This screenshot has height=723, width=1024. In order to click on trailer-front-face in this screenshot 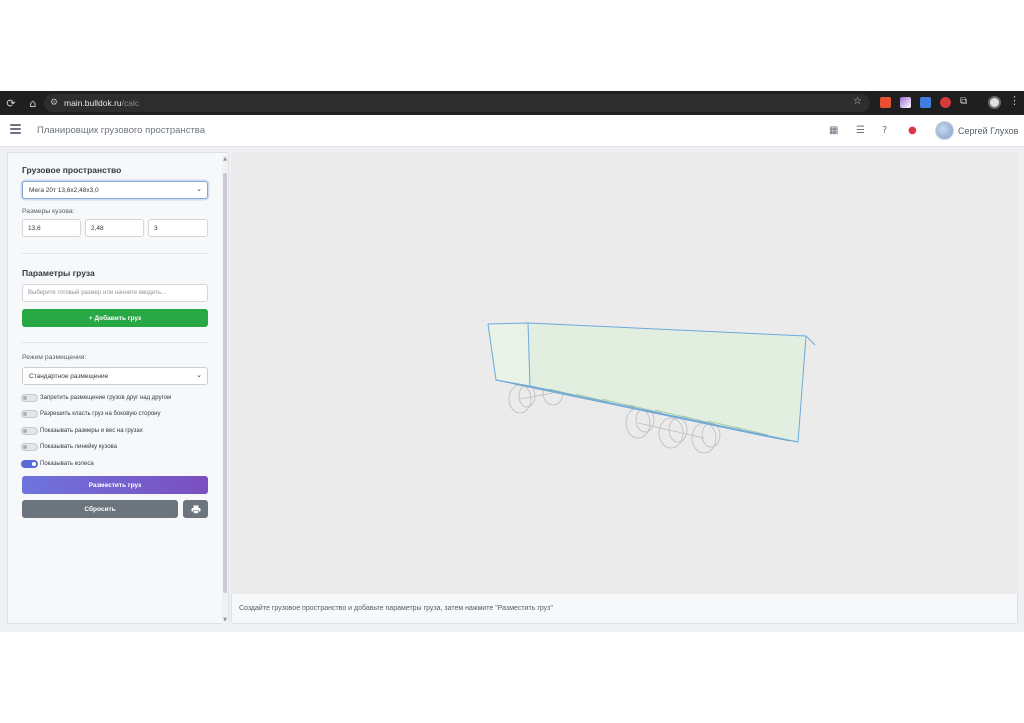, I will do `click(509, 354)`.